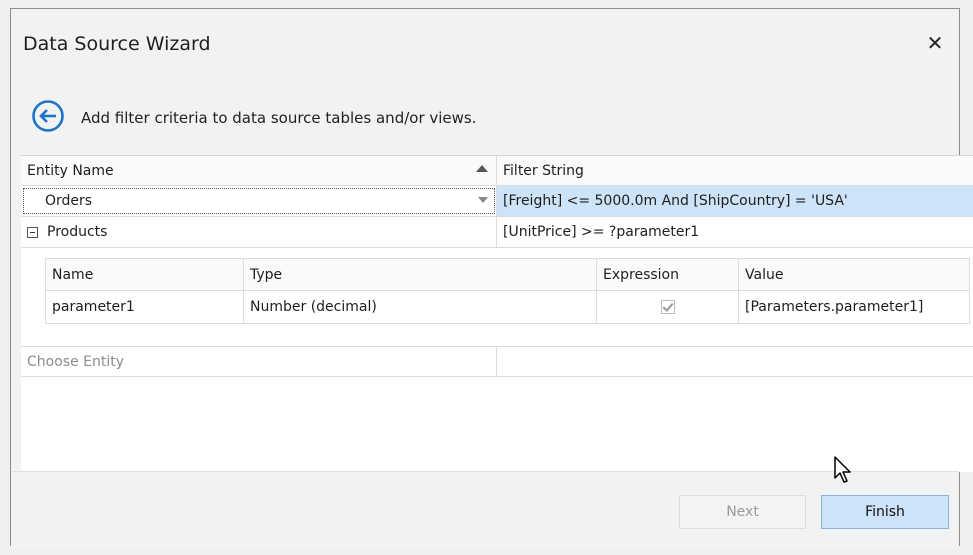 The height and width of the screenshot is (555, 973). I want to click on collapse-minus-icon, so click(32, 232).